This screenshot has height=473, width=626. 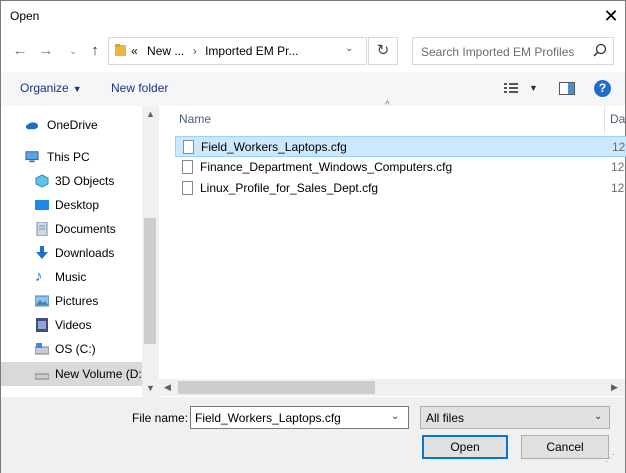 I want to click on sidebar-item-label: Desktop, so click(x=77, y=205).